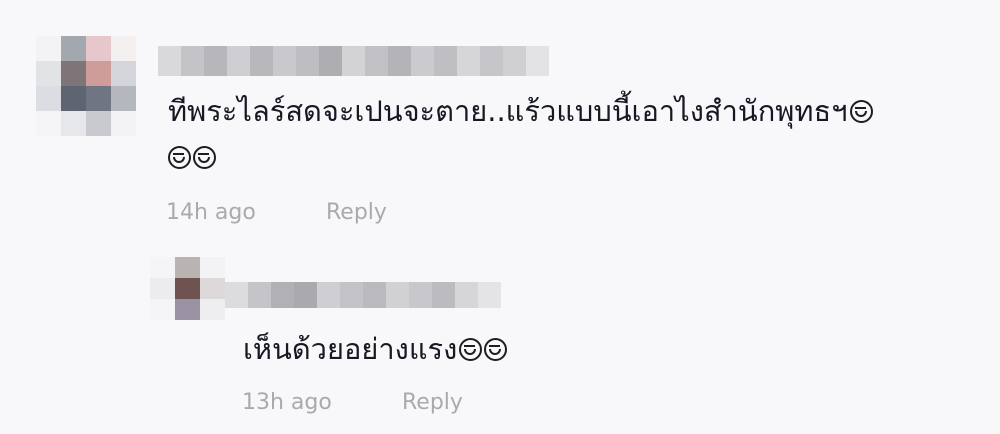 The height and width of the screenshot is (434, 1000). What do you see at coordinates (276, 212) in the screenshot?
I see `comment-meta: 14h ago Reply` at bounding box center [276, 212].